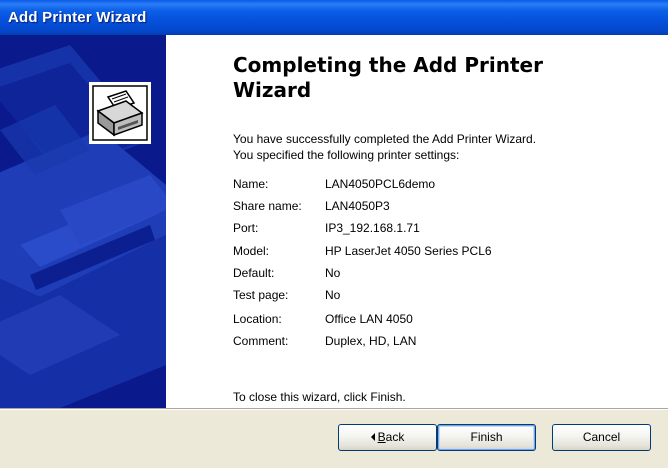 This screenshot has height=468, width=668. I want to click on button-separator, so click(334, 409).